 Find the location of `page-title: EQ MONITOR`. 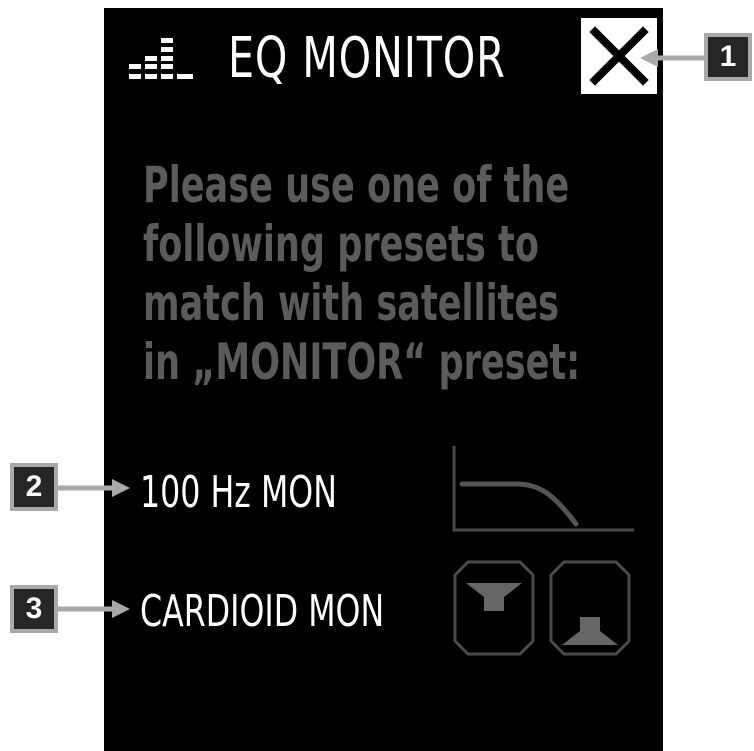

page-title: EQ MONITOR is located at coordinates (367, 58).